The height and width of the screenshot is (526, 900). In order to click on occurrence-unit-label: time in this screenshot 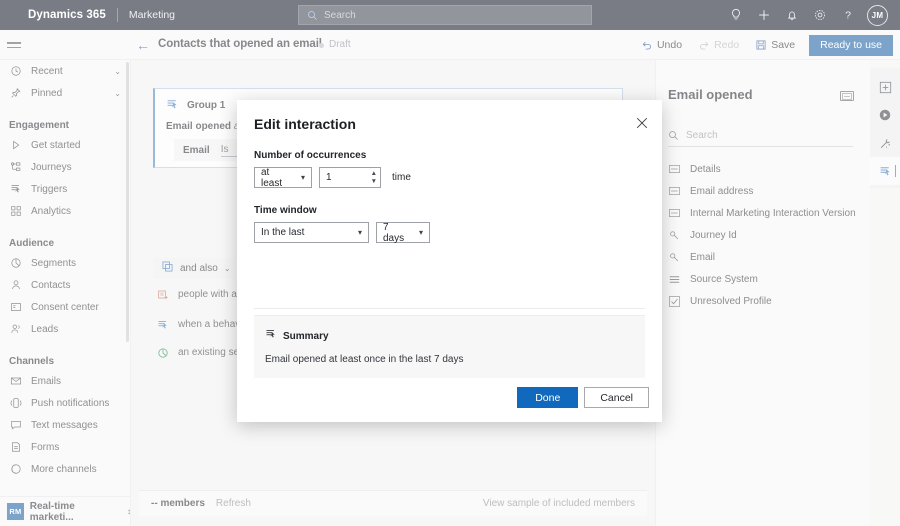, I will do `click(401, 177)`.